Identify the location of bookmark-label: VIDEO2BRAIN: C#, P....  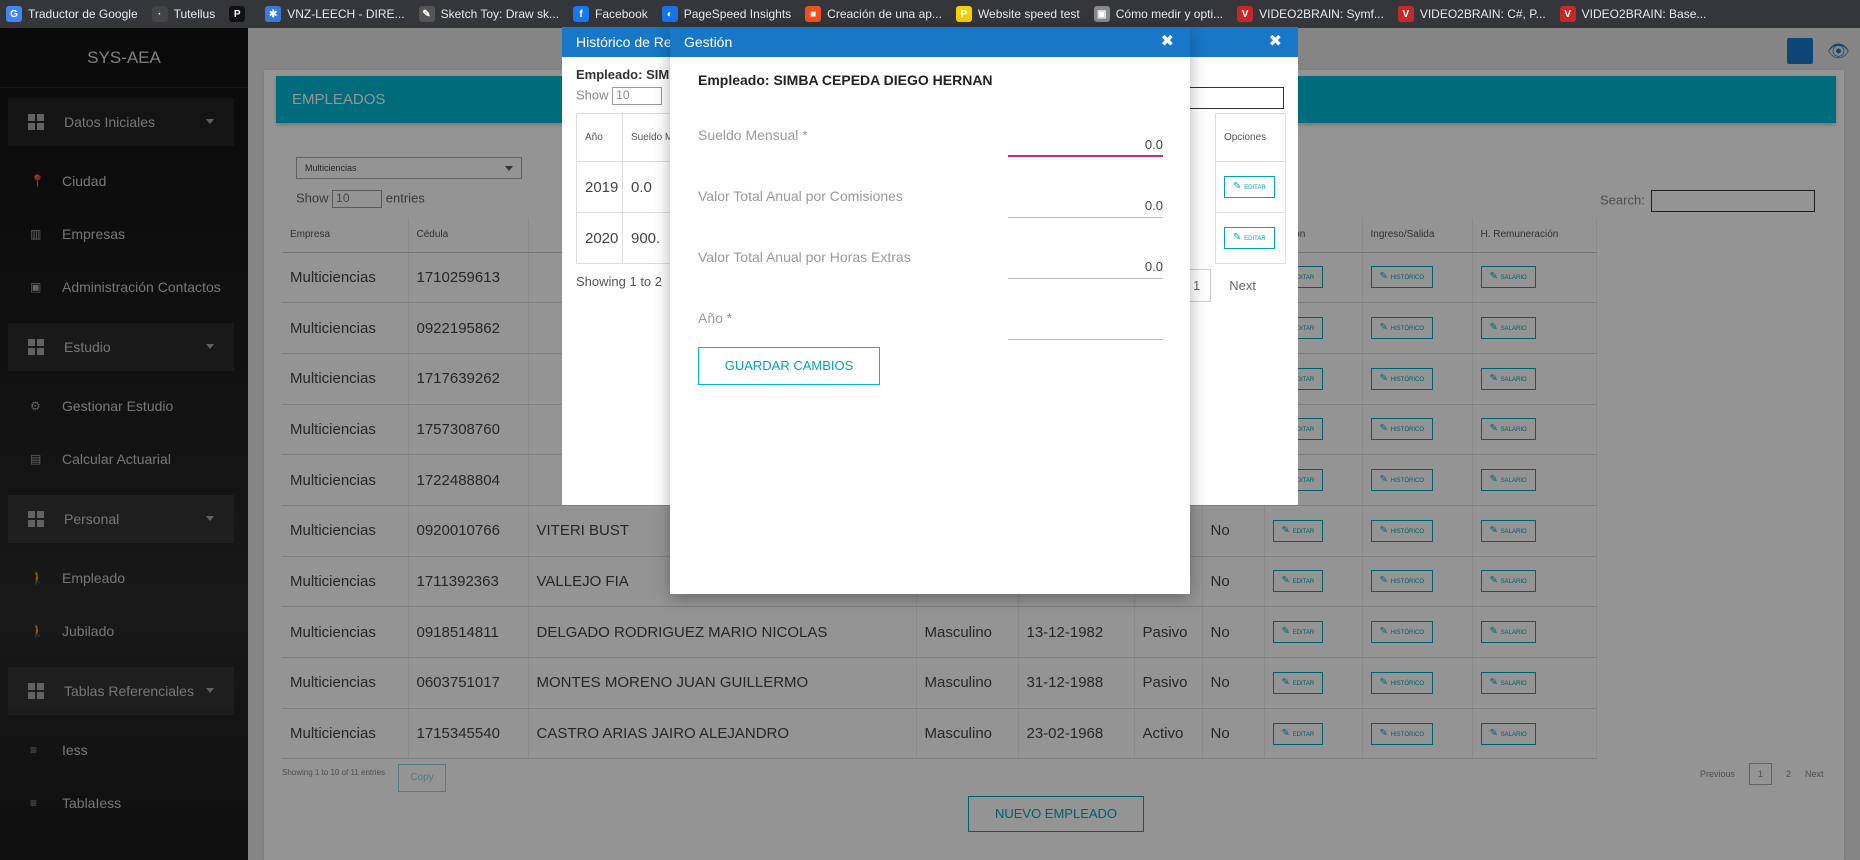
(1482, 14).